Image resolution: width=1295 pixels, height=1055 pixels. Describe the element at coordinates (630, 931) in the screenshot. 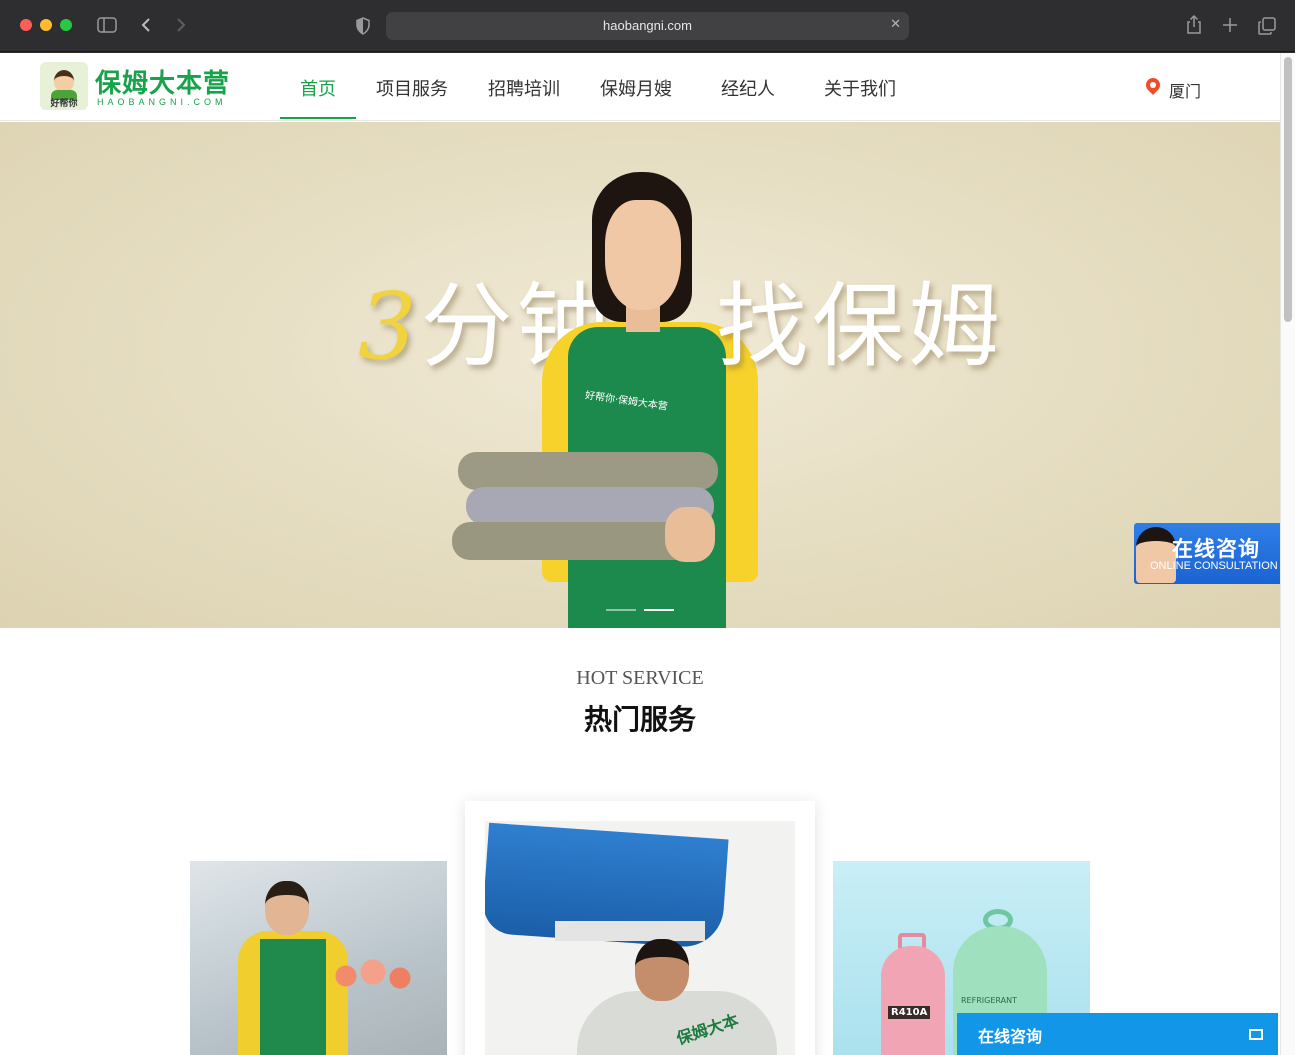

I see `ac-unit` at that location.